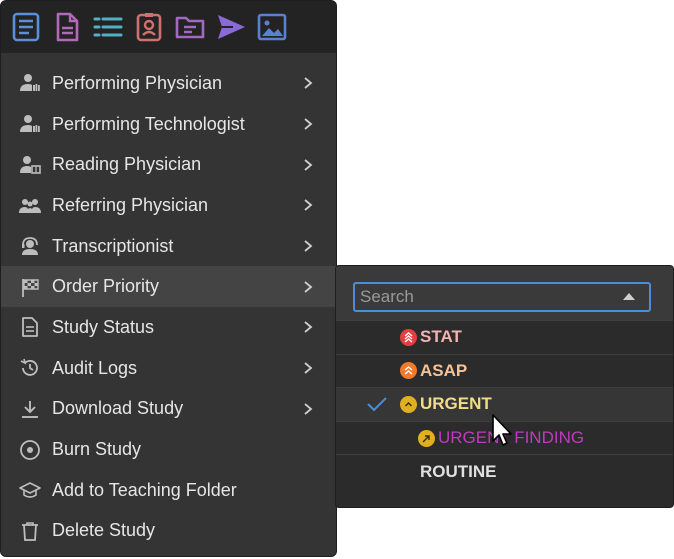 The height and width of the screenshot is (559, 674). Describe the element at coordinates (408, 371) in the screenshot. I see `double-chevron-up-icon` at that location.